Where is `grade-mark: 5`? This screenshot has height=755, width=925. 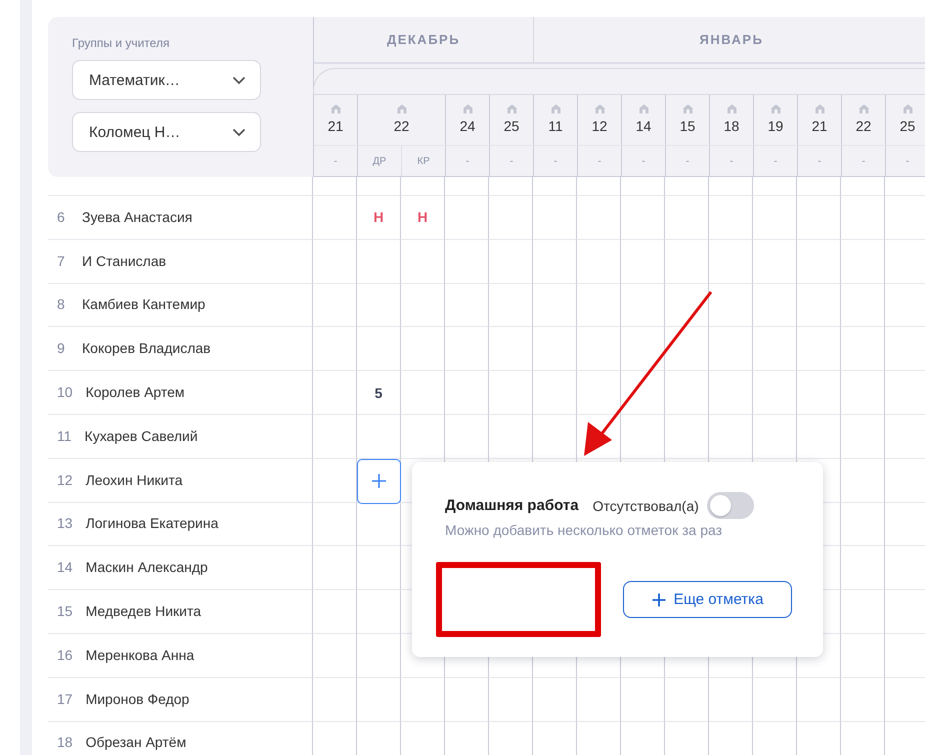 grade-mark: 5 is located at coordinates (378, 392).